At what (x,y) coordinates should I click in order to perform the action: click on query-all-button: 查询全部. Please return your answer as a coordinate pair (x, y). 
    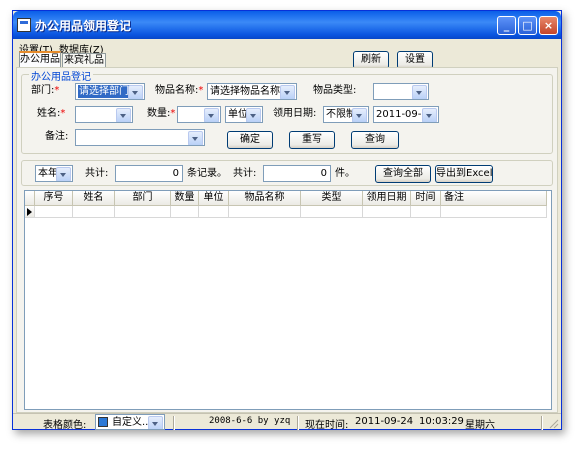
    Looking at the image, I should click on (403, 174).